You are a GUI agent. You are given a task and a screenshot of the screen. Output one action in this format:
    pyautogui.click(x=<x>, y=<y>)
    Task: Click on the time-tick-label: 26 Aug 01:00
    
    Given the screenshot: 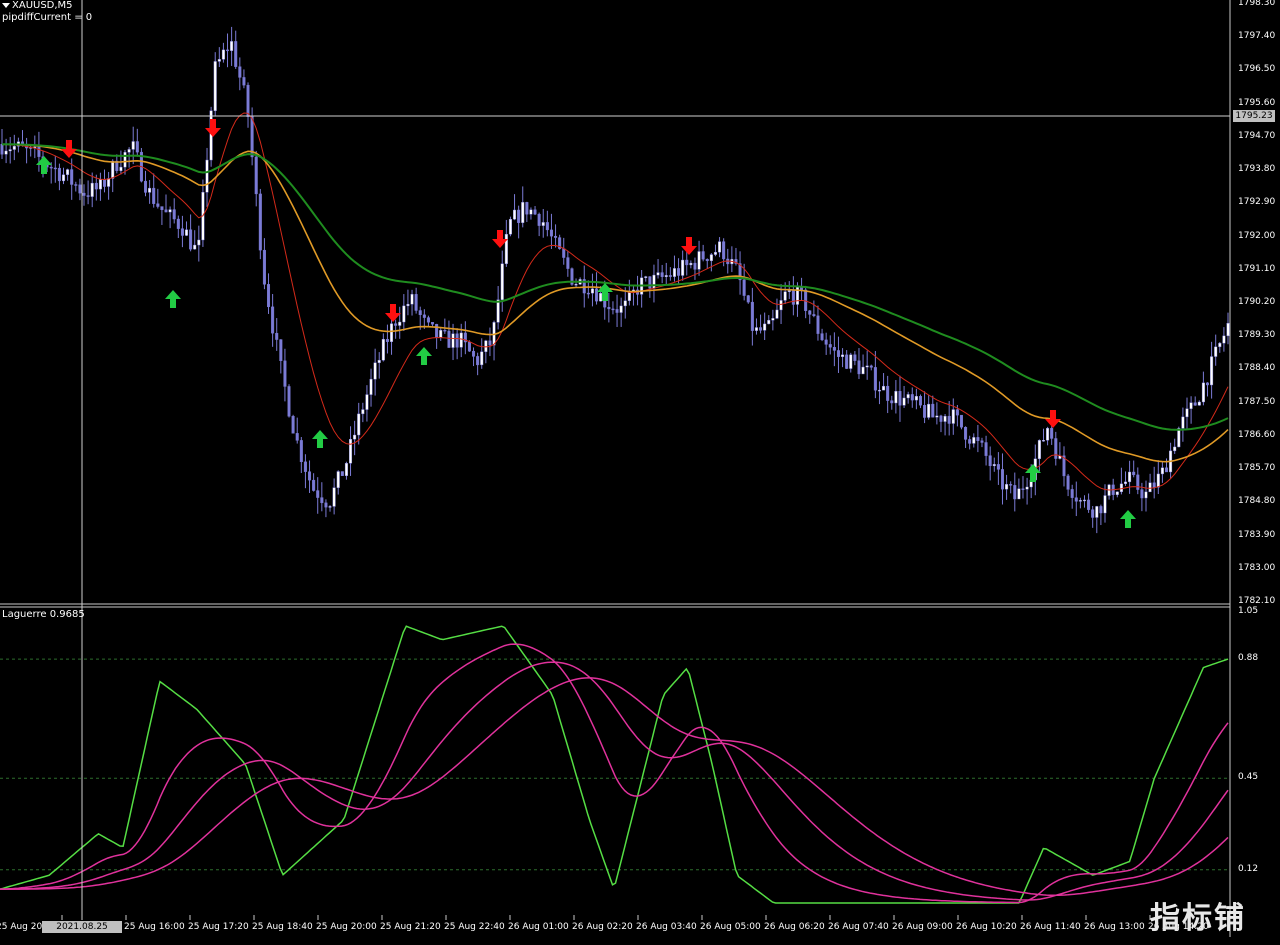 What is the action you would take?
    pyautogui.click(x=538, y=927)
    